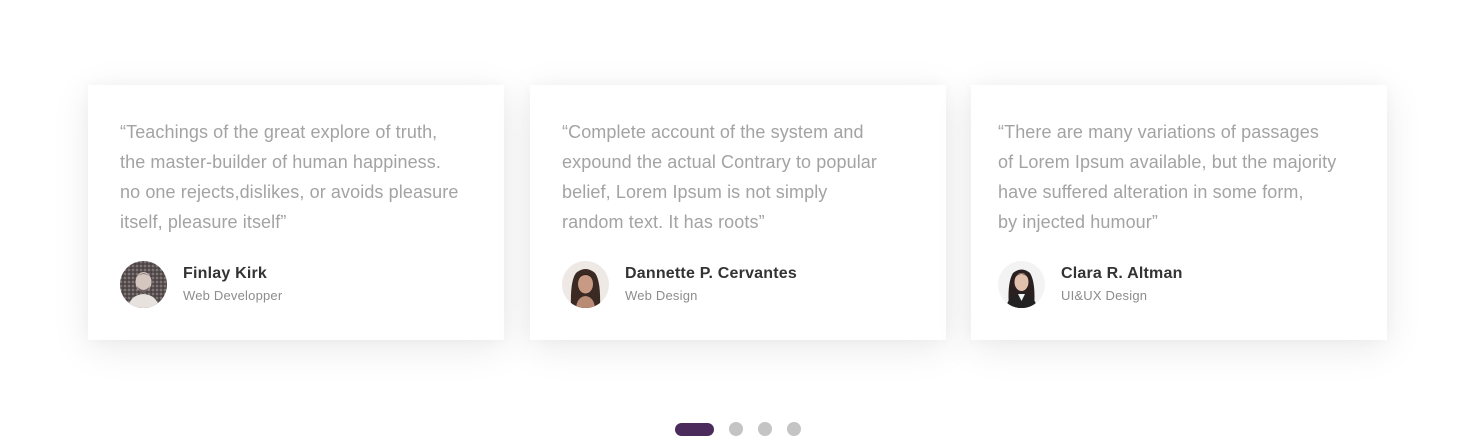 The height and width of the screenshot is (436, 1476). What do you see at coordinates (711, 273) in the screenshot?
I see `author-name: Dannette P. Cervantes` at bounding box center [711, 273].